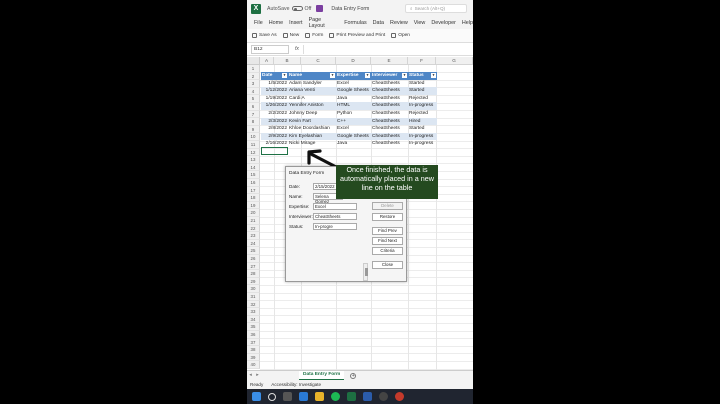  What do you see at coordinates (274, 76) in the screenshot?
I see `table-header-cell: Date ▾` at bounding box center [274, 76].